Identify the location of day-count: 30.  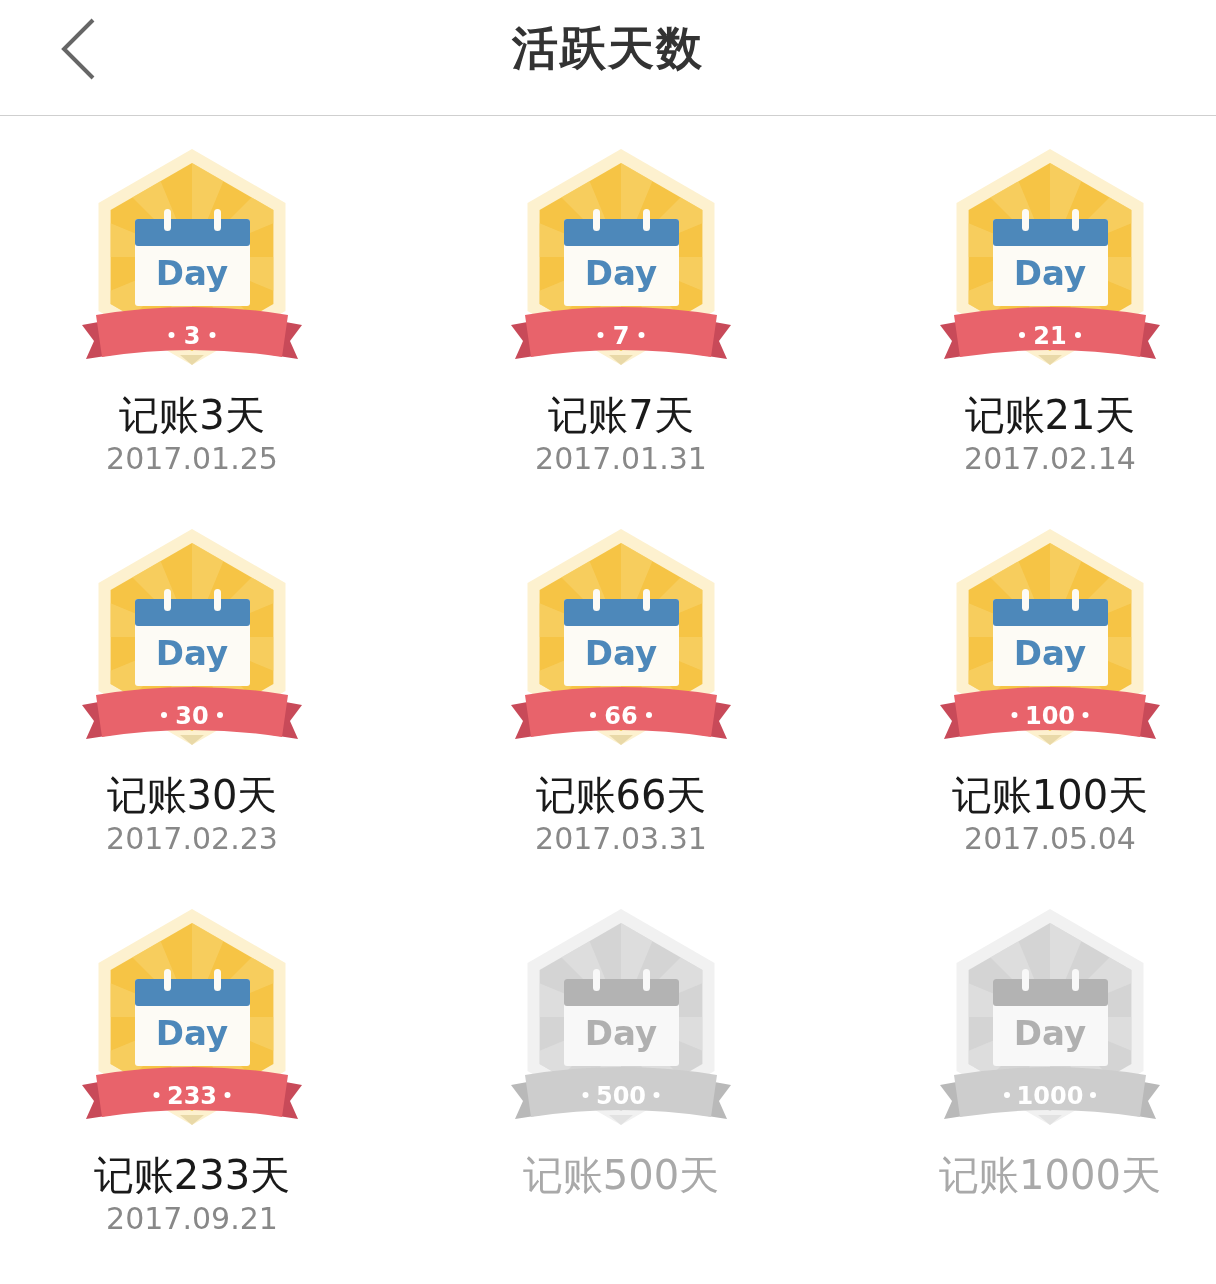
(192, 716).